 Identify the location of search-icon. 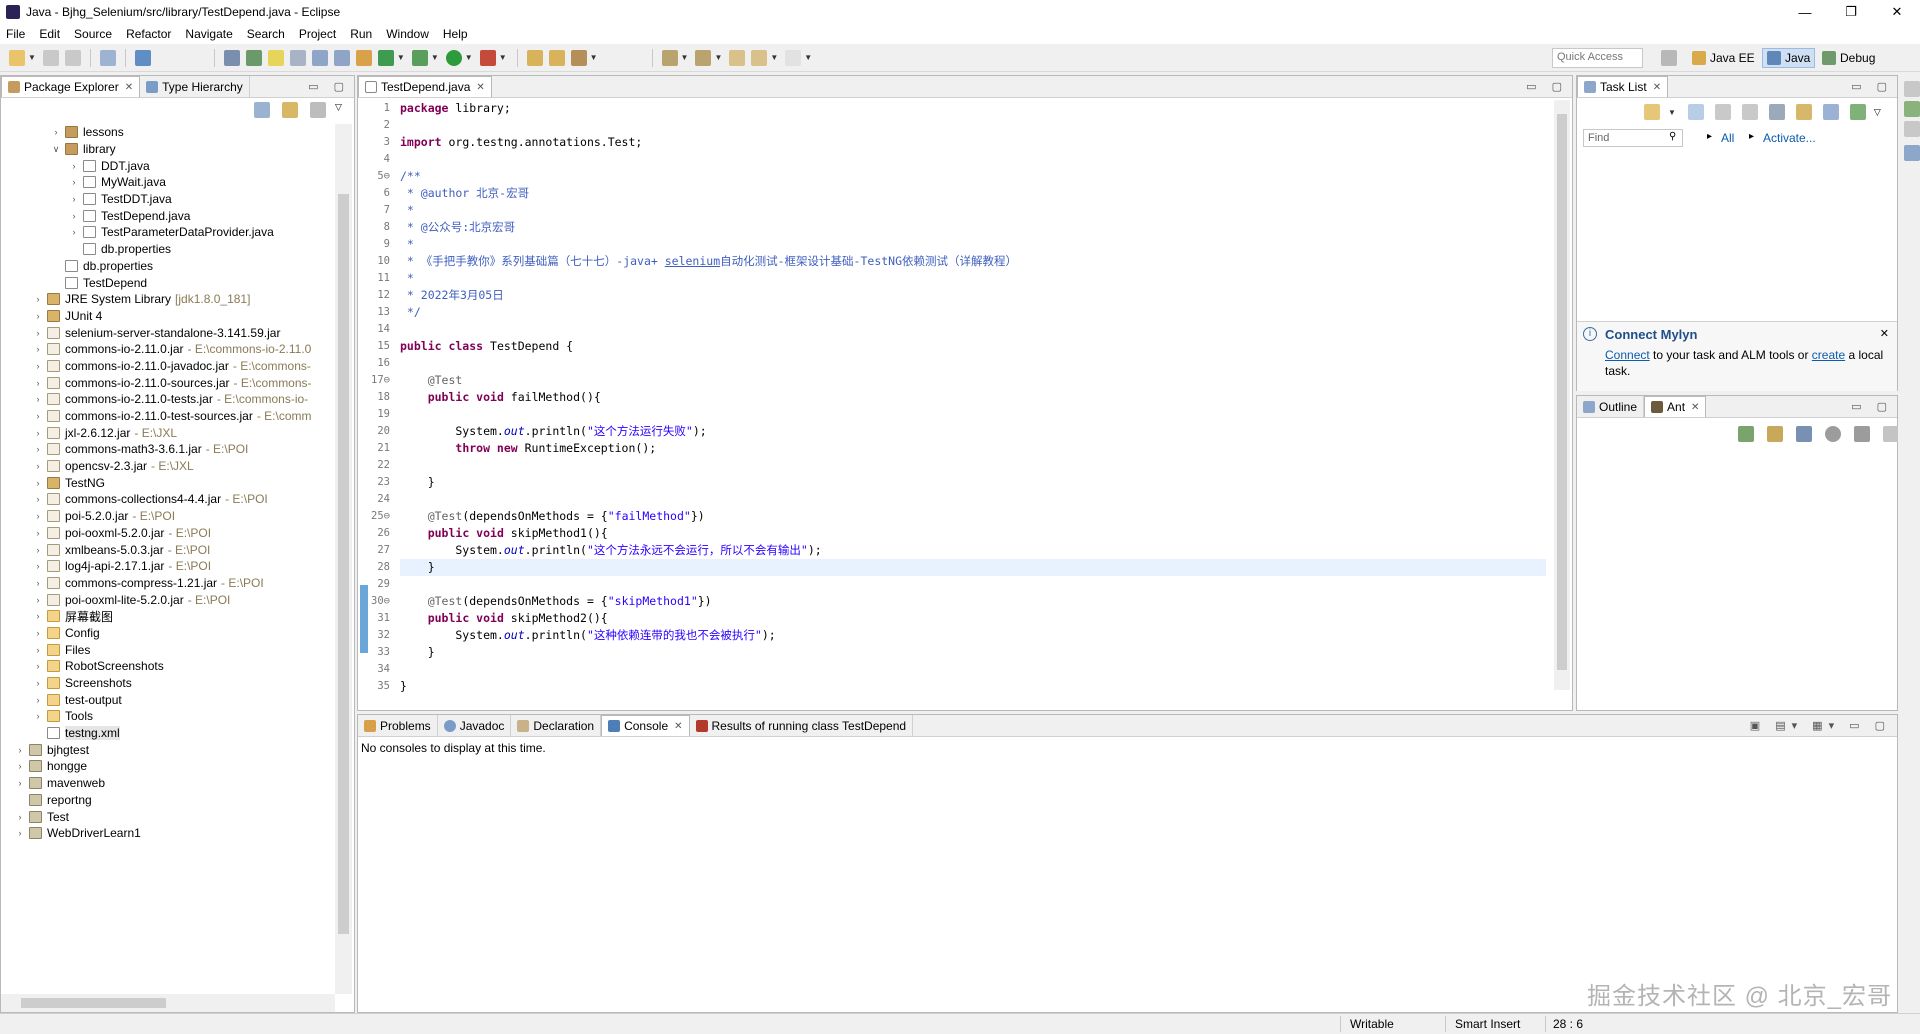
(578, 57).